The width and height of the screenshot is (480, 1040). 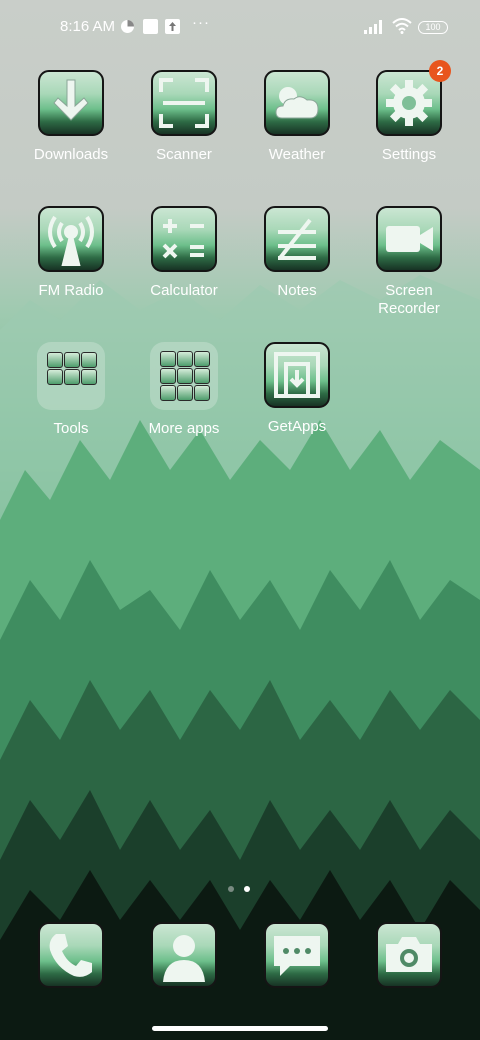 I want to click on status-bar: 8:16 AM ··· 100, so click(x=240, y=28).